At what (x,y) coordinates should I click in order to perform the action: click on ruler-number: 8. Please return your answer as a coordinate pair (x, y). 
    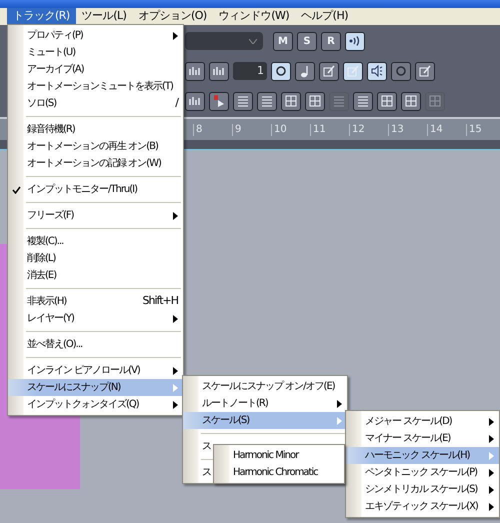
    Looking at the image, I should click on (212, 130).